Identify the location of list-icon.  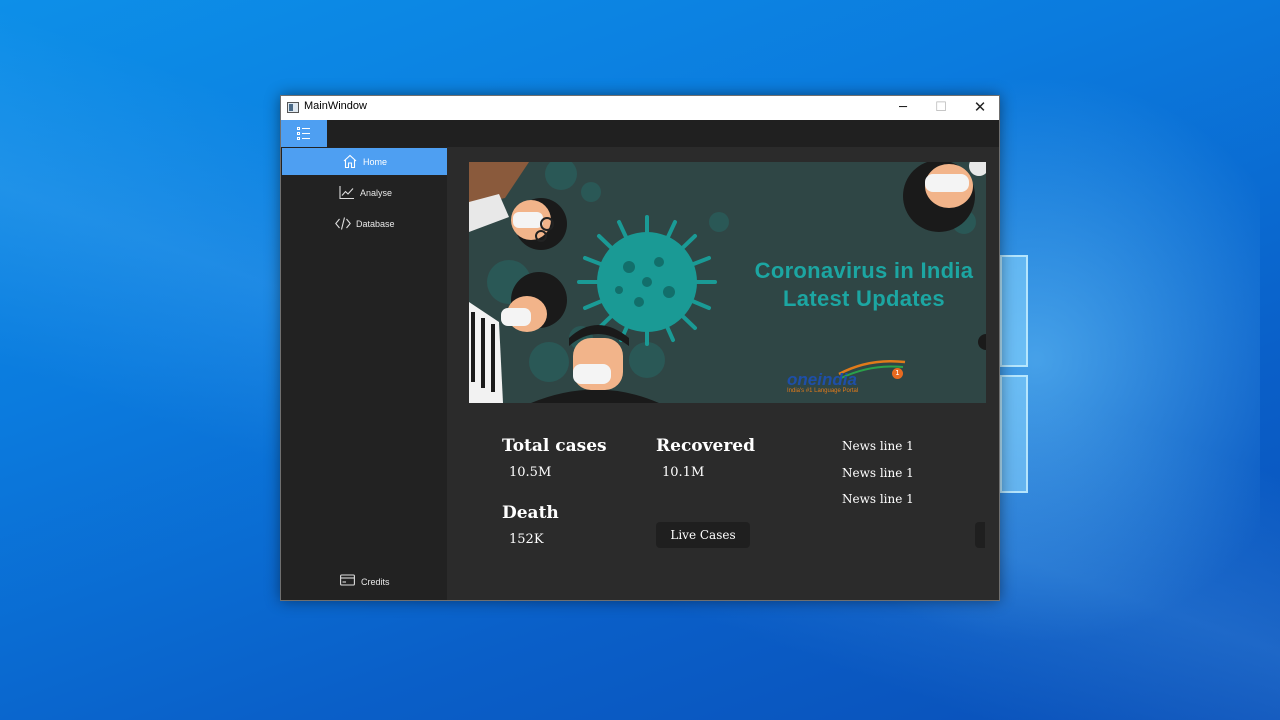
(303, 133).